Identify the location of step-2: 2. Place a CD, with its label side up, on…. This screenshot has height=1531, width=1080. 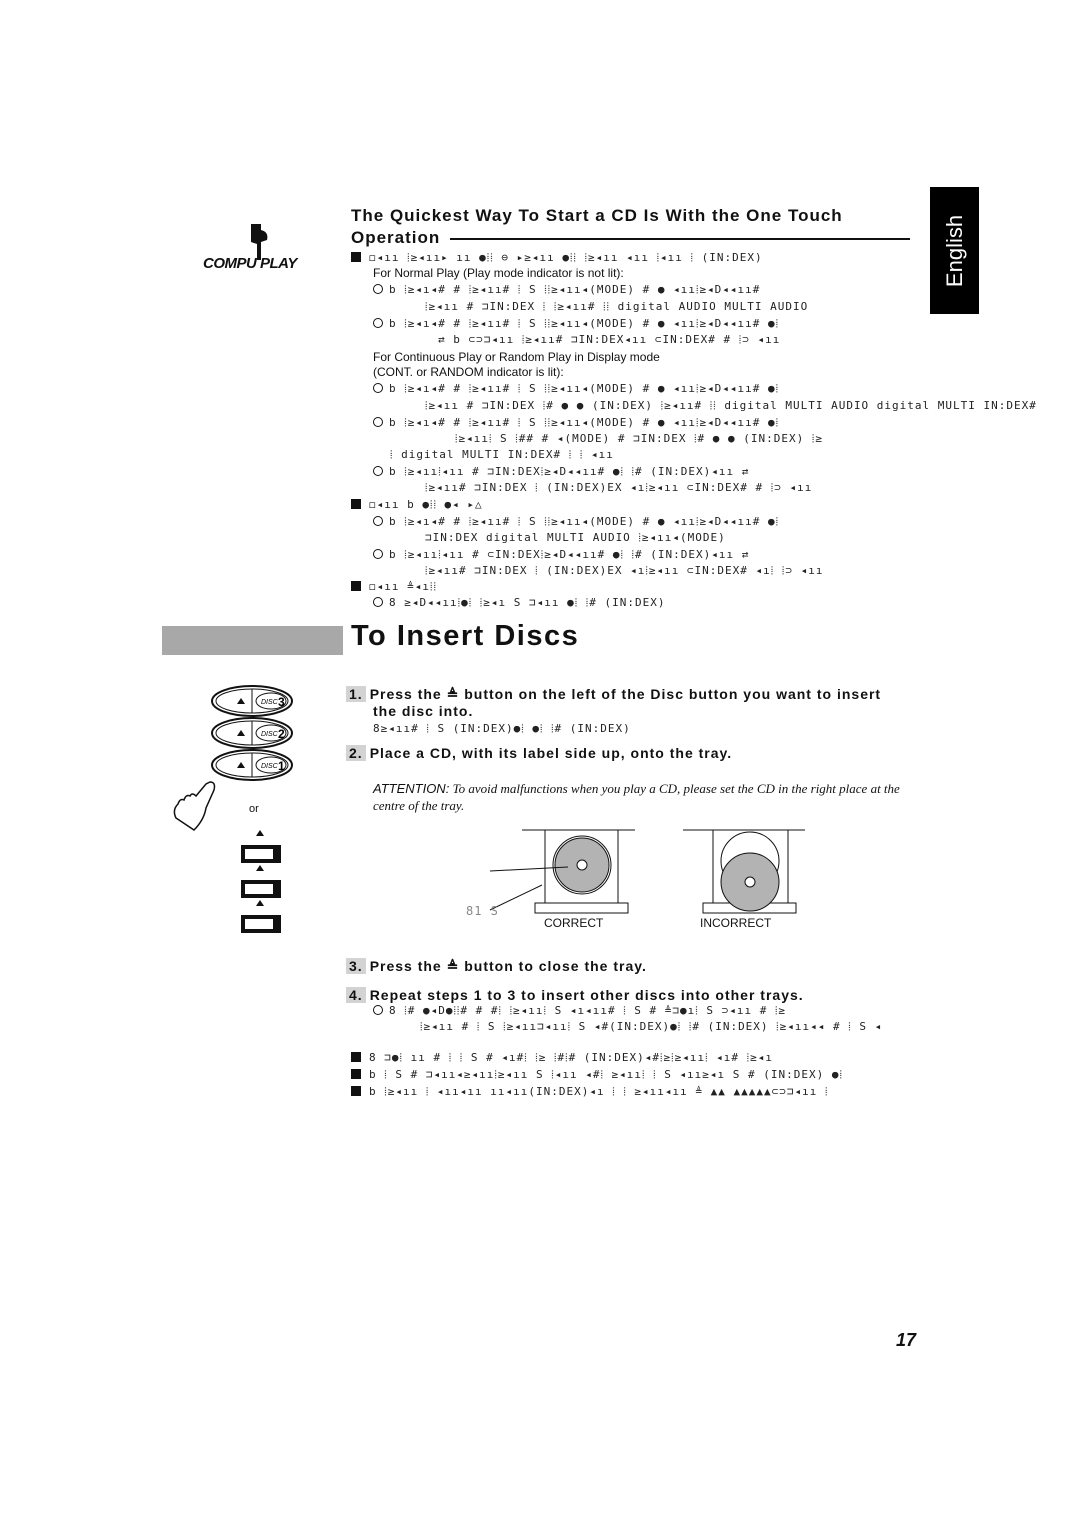
(539, 753).